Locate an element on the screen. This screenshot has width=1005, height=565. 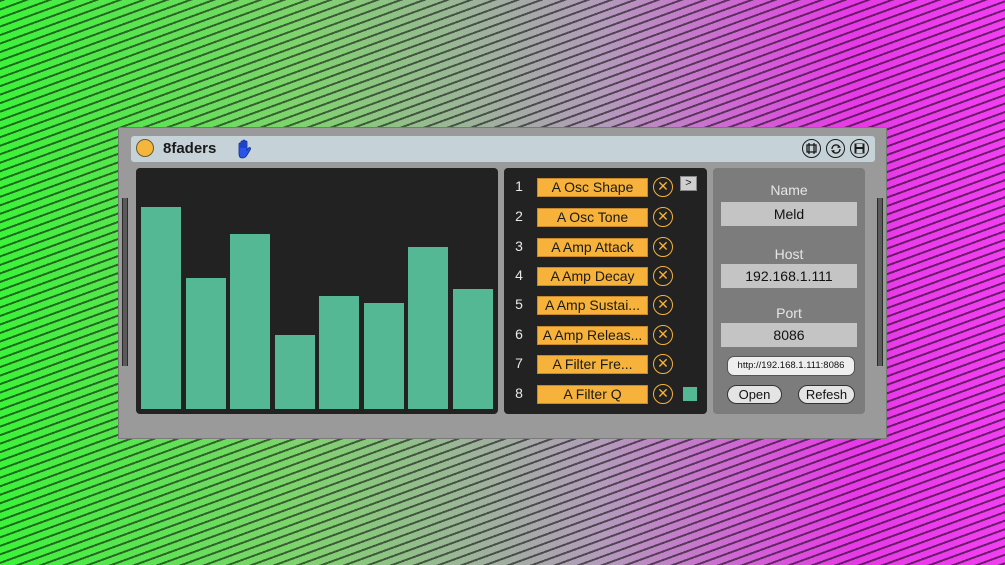
param-row-3: 3 A Amp Attack ✕ is located at coordinates (605, 248).